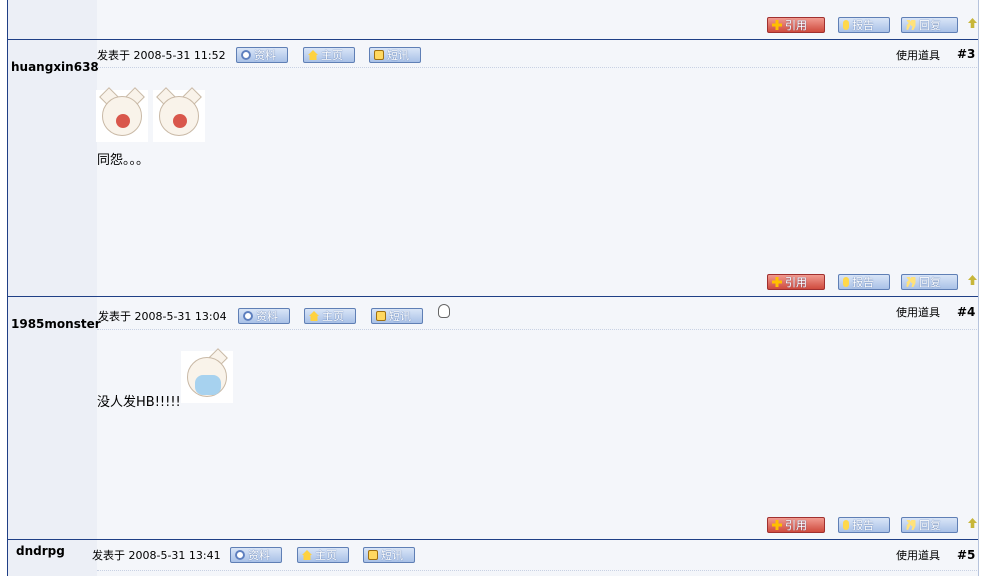 The image size is (993, 576). I want to click on left-border, so click(7, 288).